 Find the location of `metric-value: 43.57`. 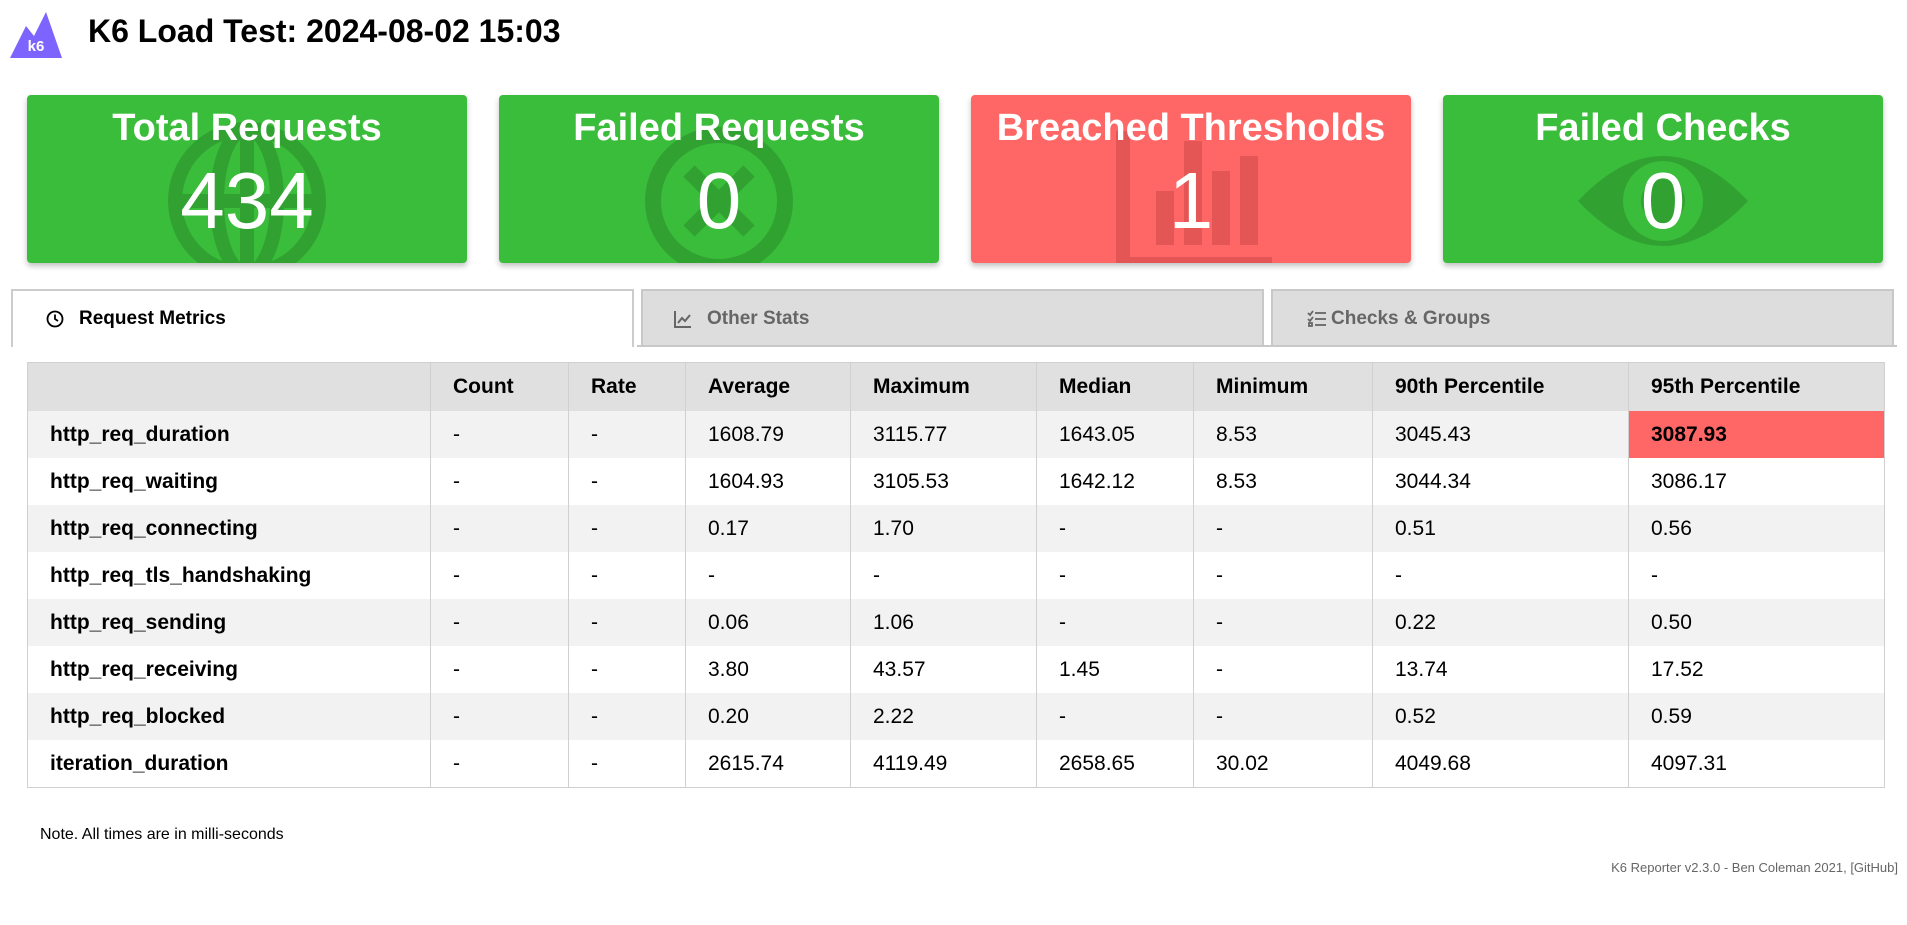

metric-value: 43.57 is located at coordinates (943, 669).